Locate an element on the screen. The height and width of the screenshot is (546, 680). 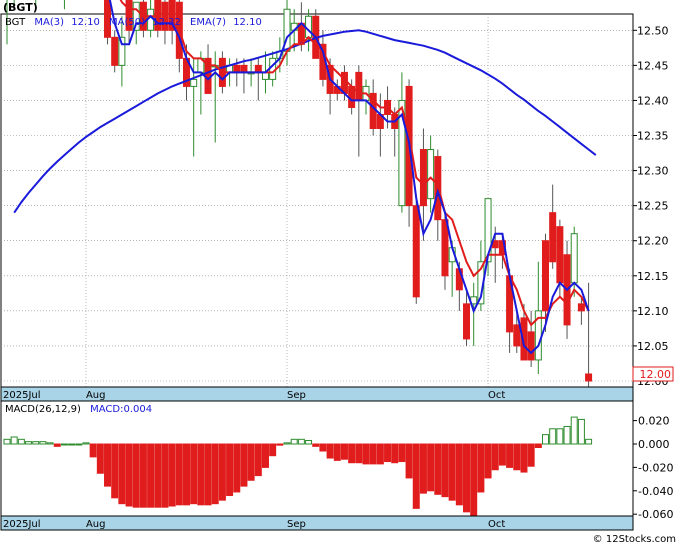
price-tick-label: 12.55 is located at coordinates (653, 1).